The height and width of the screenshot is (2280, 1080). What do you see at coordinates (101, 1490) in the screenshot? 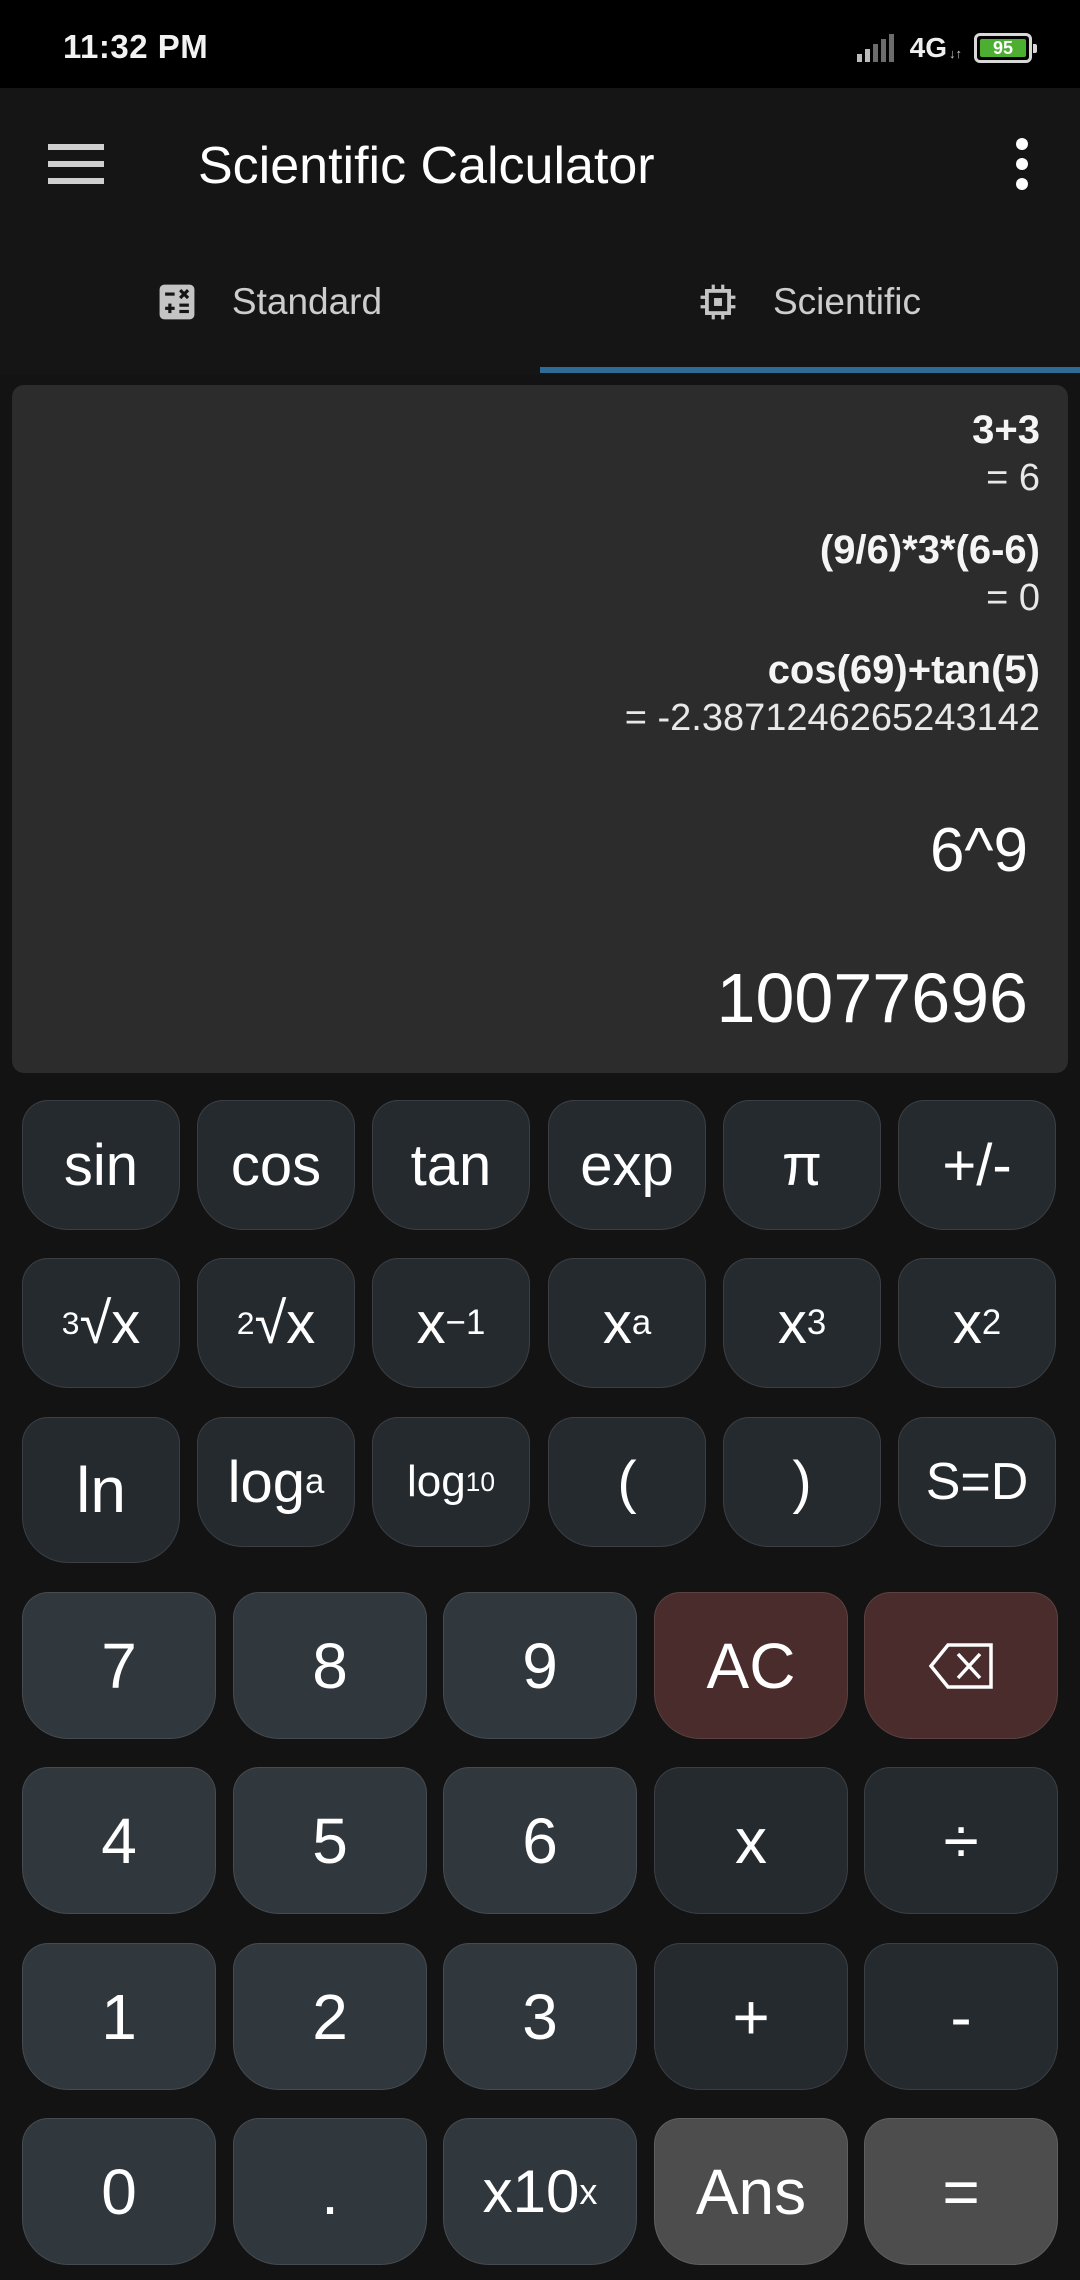
I see `ln-button: ln` at bounding box center [101, 1490].